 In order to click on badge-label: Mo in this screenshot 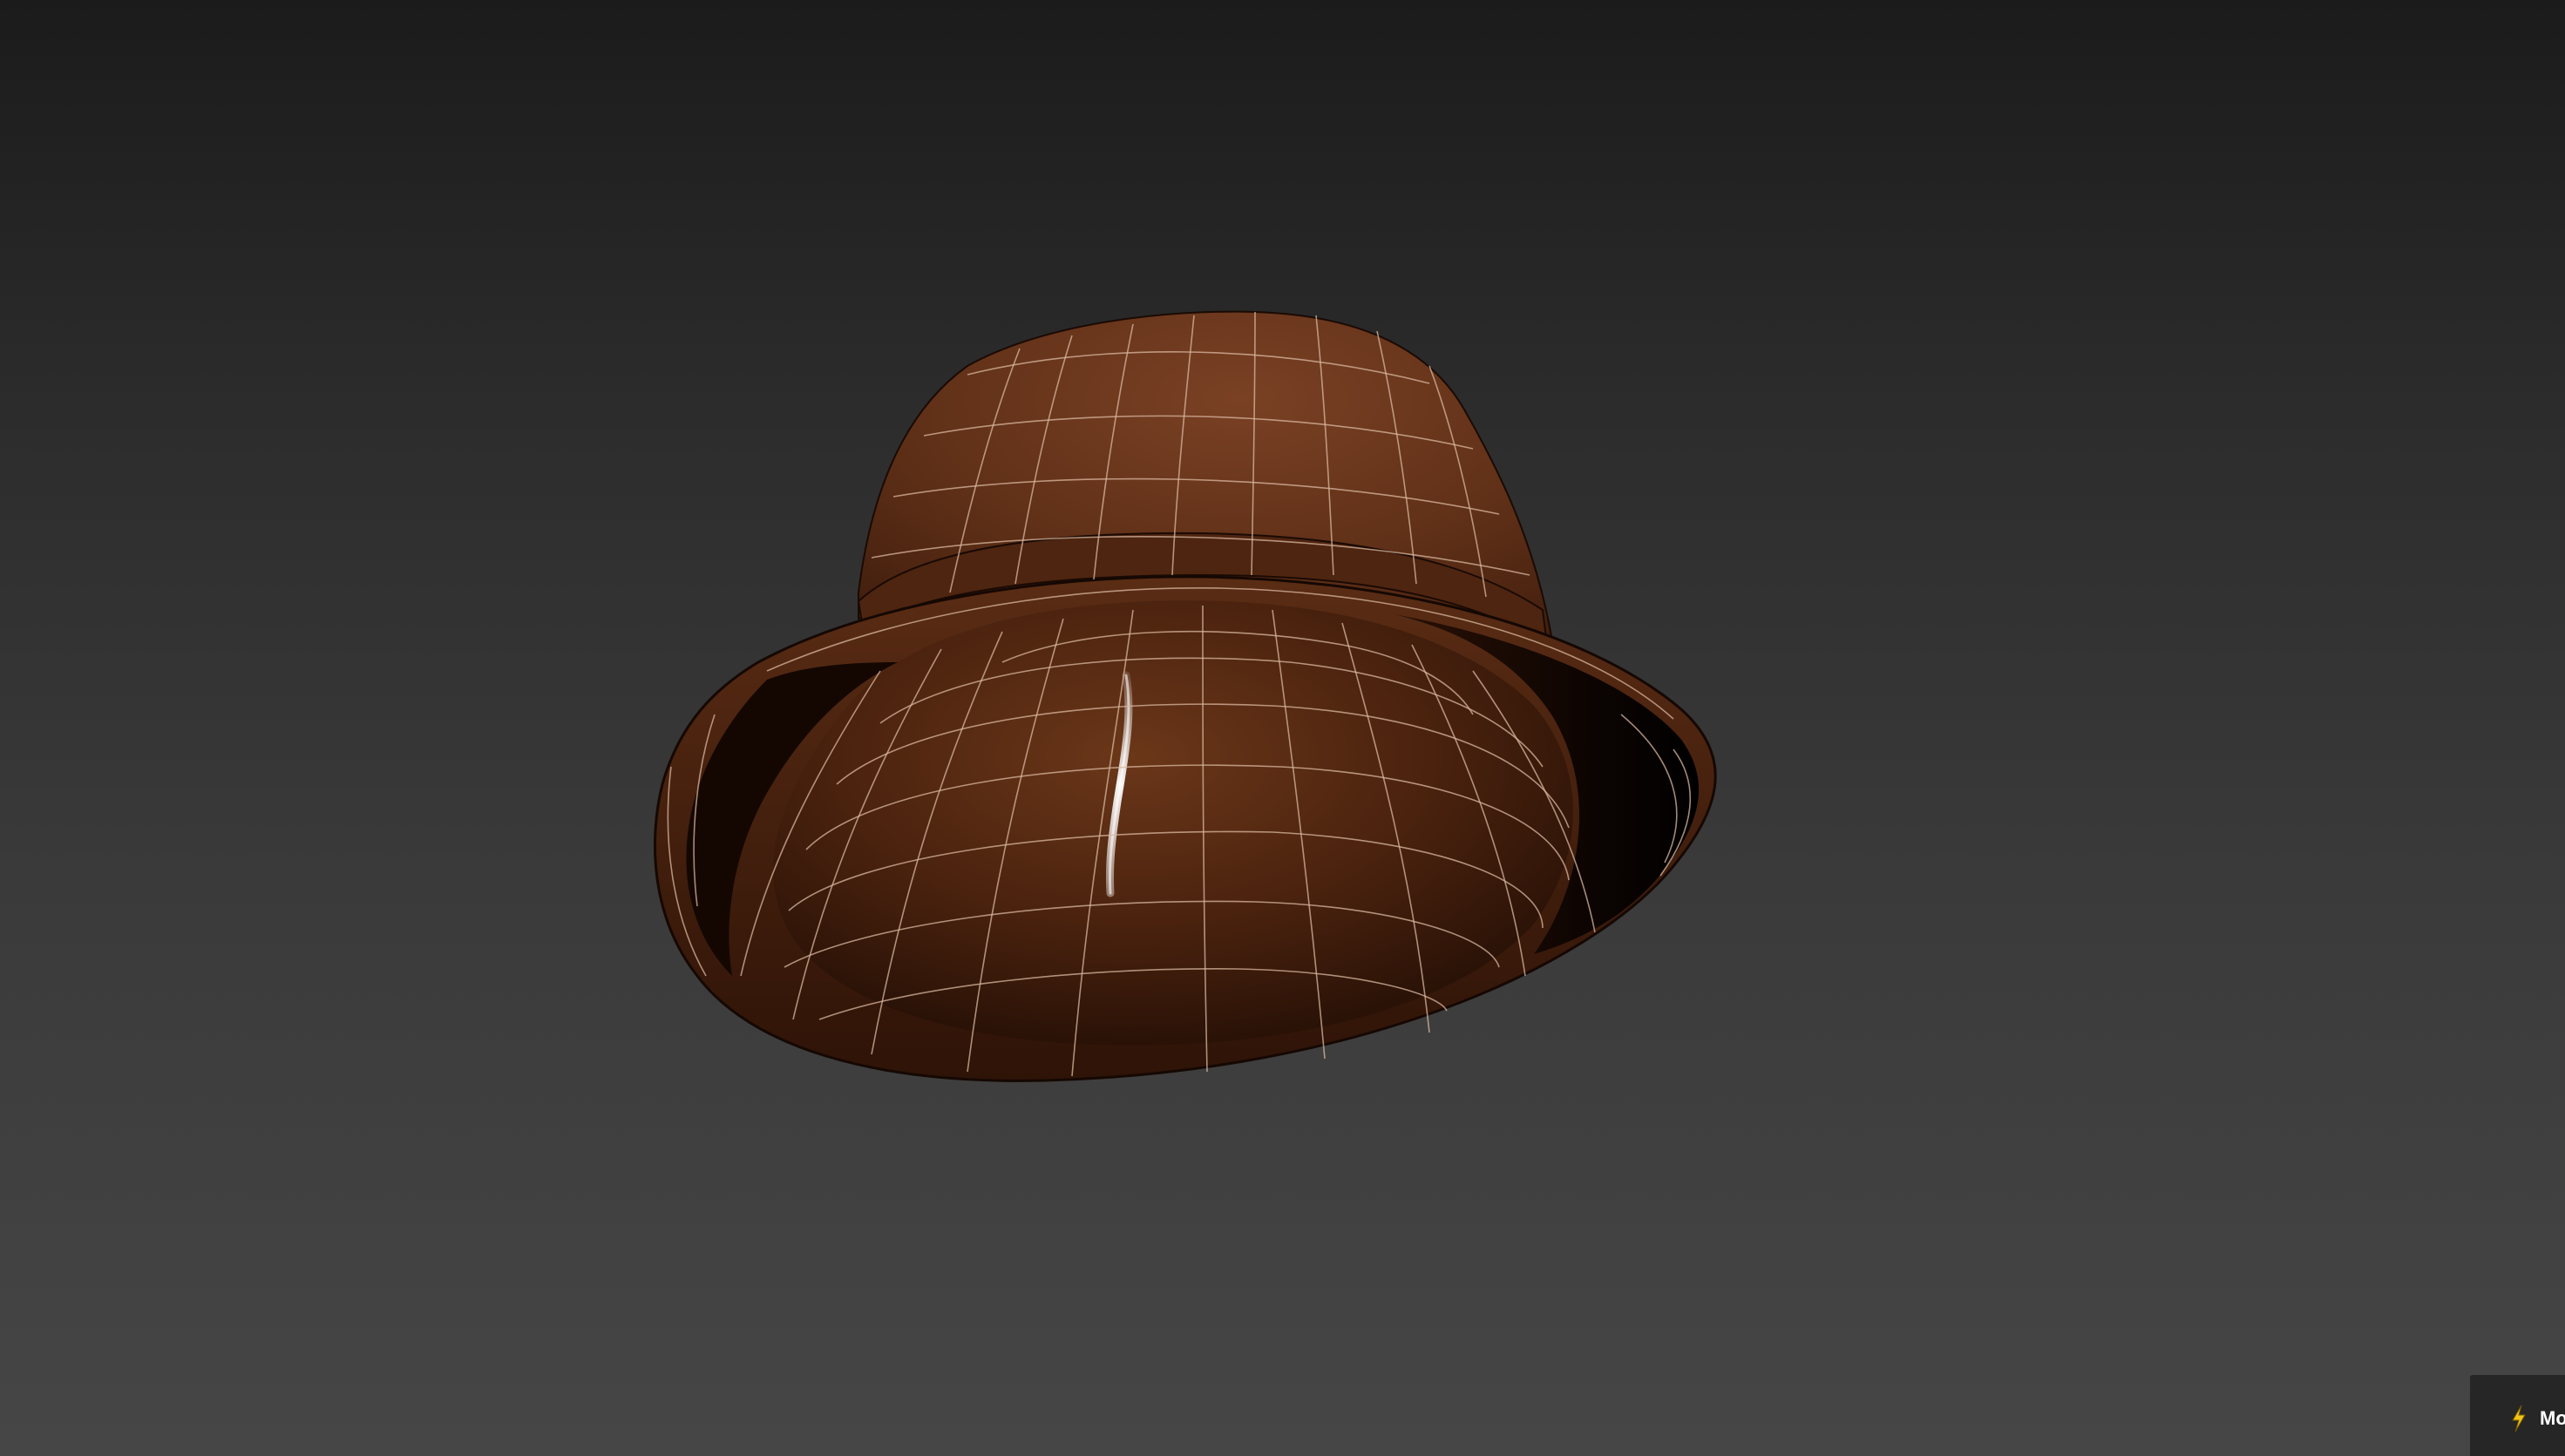, I will do `click(2552, 1418)`.